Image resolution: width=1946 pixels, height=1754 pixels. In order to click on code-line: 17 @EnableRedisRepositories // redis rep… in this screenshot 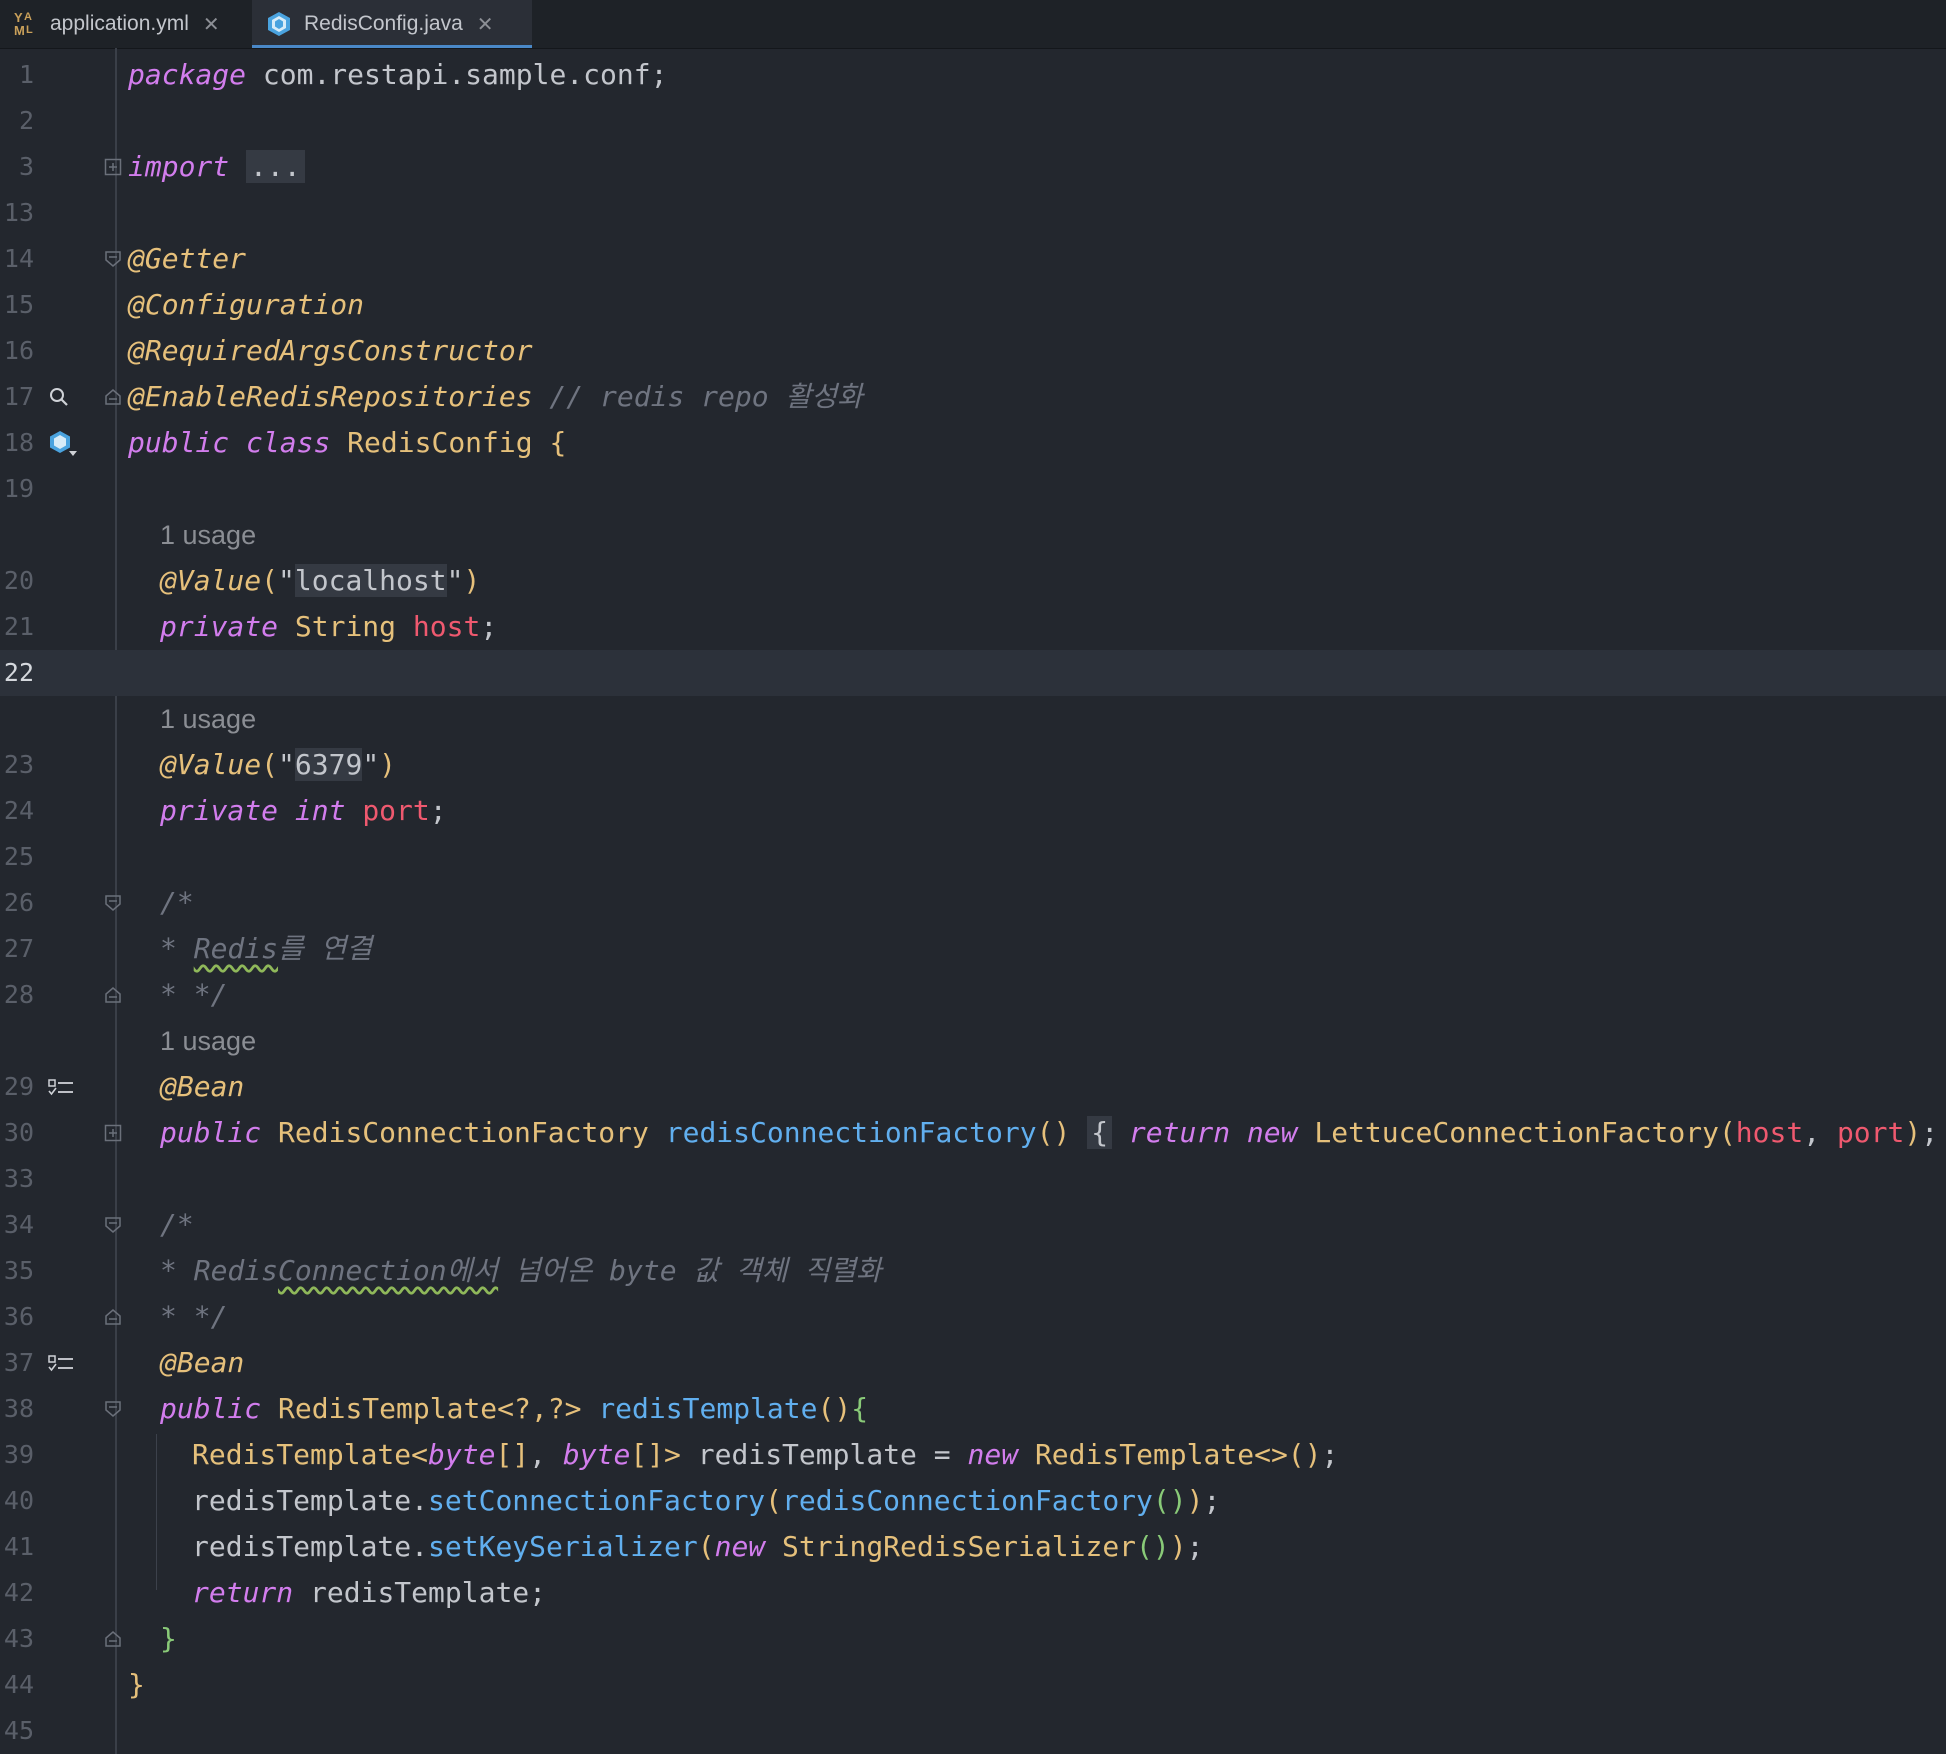, I will do `click(973, 397)`.